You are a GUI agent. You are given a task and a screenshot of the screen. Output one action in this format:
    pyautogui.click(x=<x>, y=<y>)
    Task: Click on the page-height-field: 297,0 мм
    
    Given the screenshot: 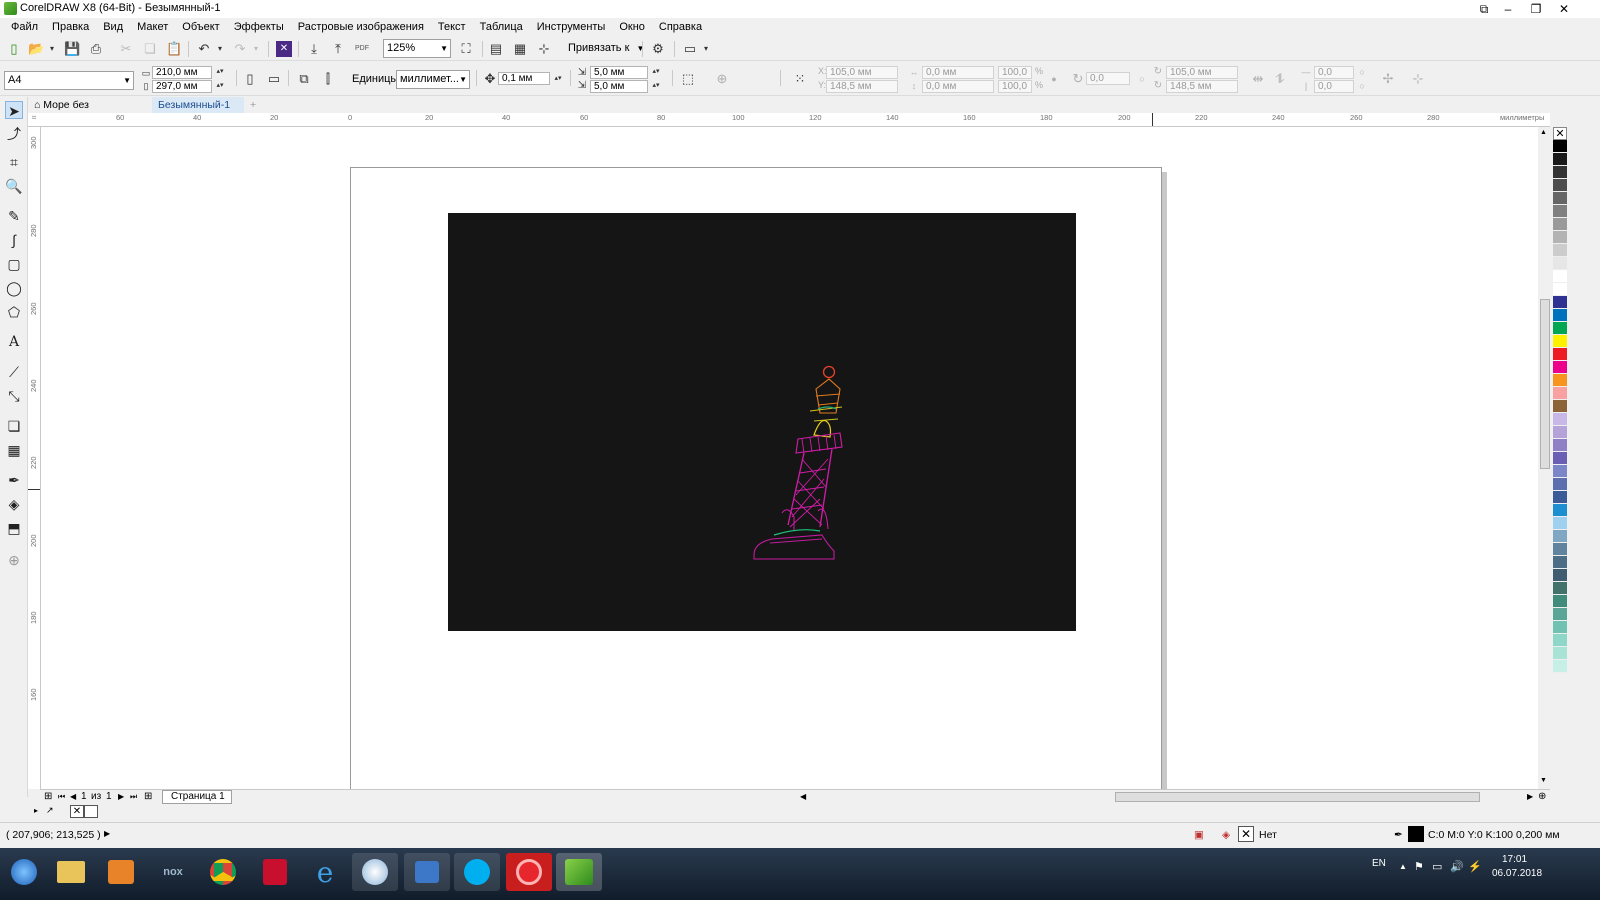 What is the action you would take?
    pyautogui.click(x=182, y=86)
    